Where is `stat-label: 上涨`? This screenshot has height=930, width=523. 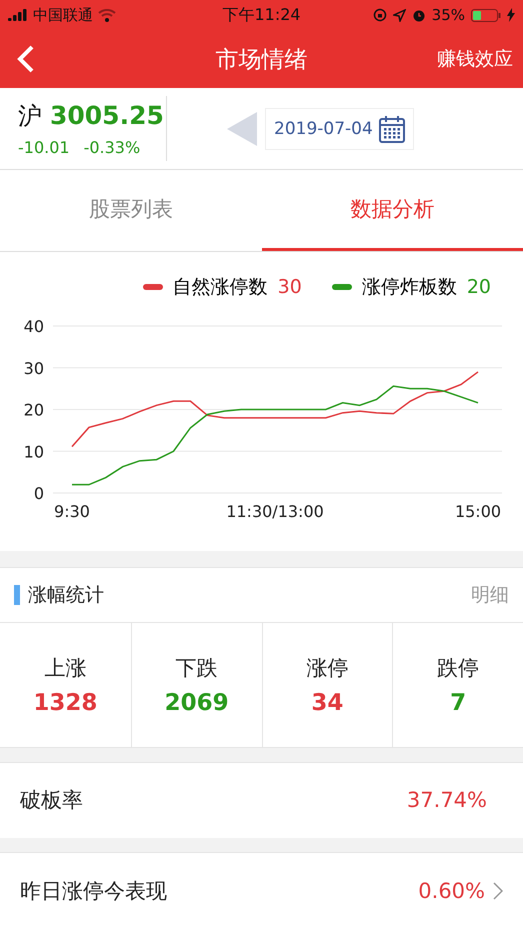
stat-label: 上涨 is located at coordinates (65, 668).